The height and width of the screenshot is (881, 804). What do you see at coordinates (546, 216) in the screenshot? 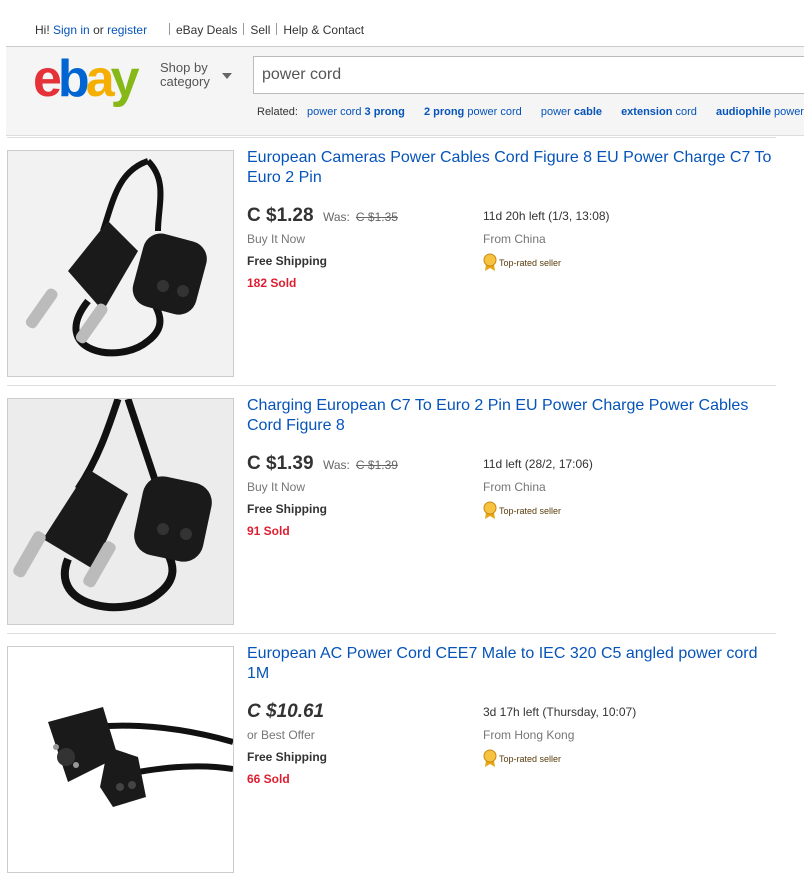
I see `time-left: 11d 20h left (1/3, 13:08)` at bounding box center [546, 216].